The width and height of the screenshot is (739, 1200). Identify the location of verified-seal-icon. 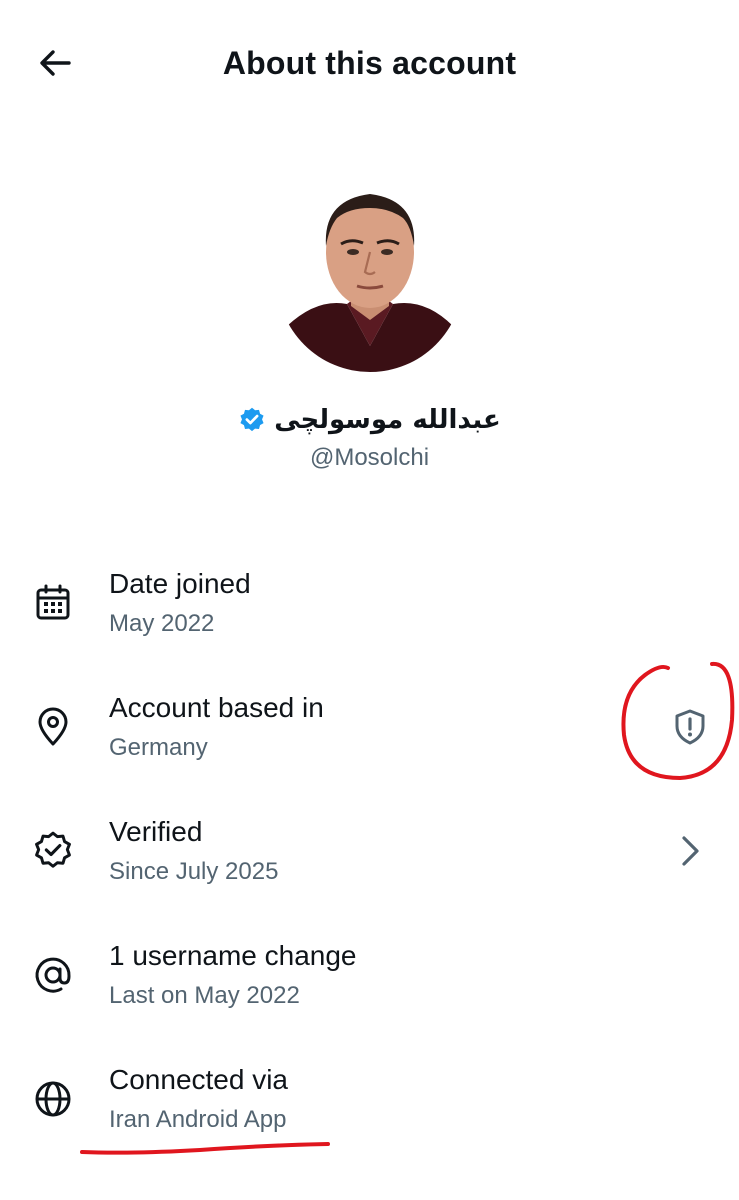
(53, 851).